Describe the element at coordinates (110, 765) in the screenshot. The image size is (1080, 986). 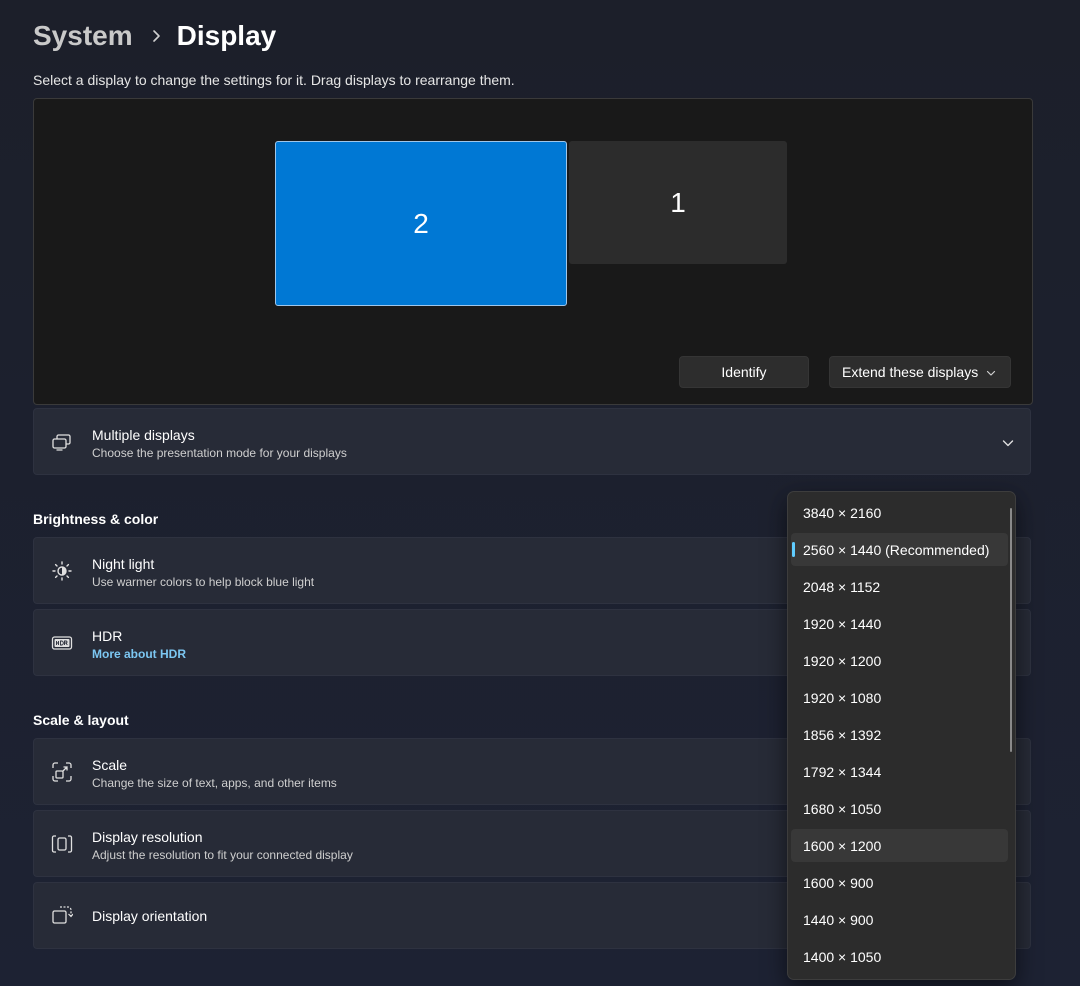
I see `scale-title: Scale` at that location.